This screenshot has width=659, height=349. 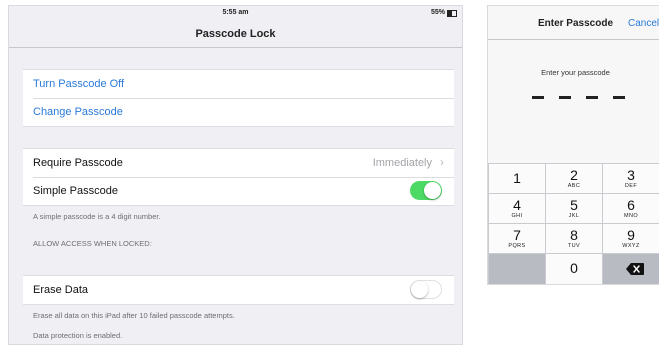 I want to click on key-1: 1, so click(x=517, y=178).